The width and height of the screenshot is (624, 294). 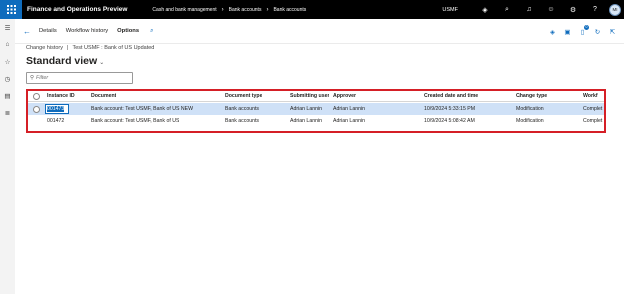 What do you see at coordinates (56, 121) in the screenshot?
I see `instance-id-cell: 001472` at bounding box center [56, 121].